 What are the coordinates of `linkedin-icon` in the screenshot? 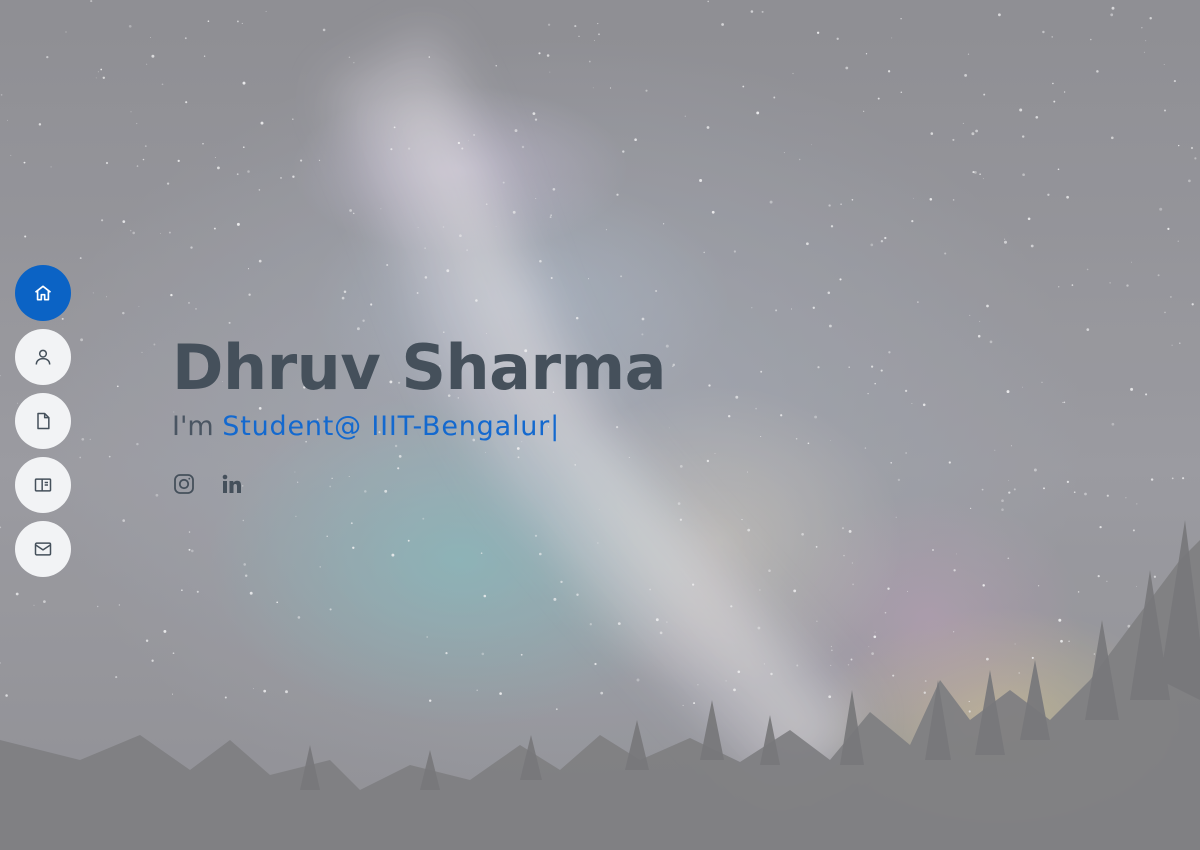 It's located at (231, 483).